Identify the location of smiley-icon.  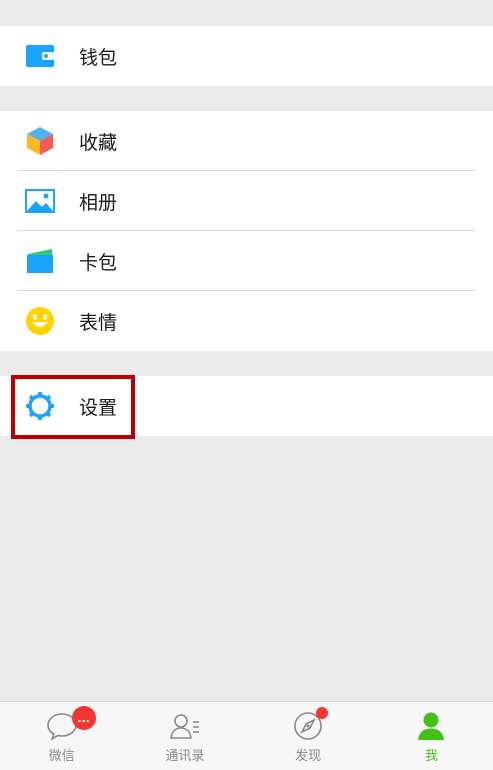
(40, 321).